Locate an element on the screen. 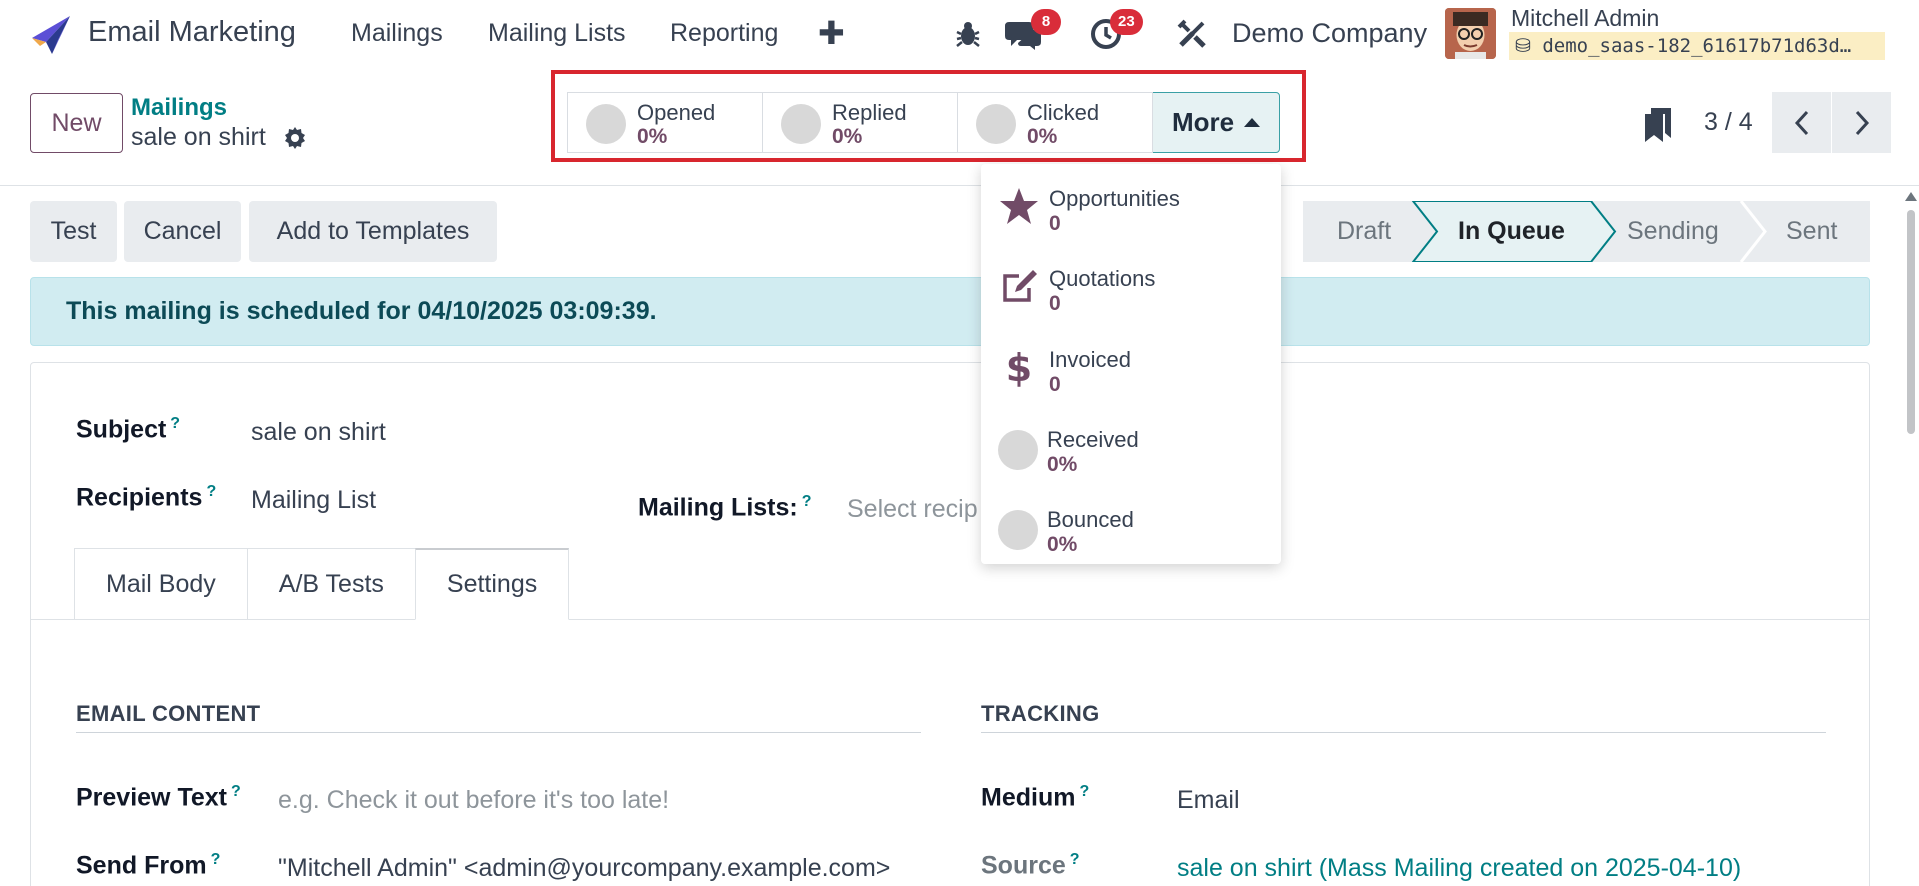 The height and width of the screenshot is (886, 1919). dropdown-item-bounced: Bounced 0% is located at coordinates (1131, 530).